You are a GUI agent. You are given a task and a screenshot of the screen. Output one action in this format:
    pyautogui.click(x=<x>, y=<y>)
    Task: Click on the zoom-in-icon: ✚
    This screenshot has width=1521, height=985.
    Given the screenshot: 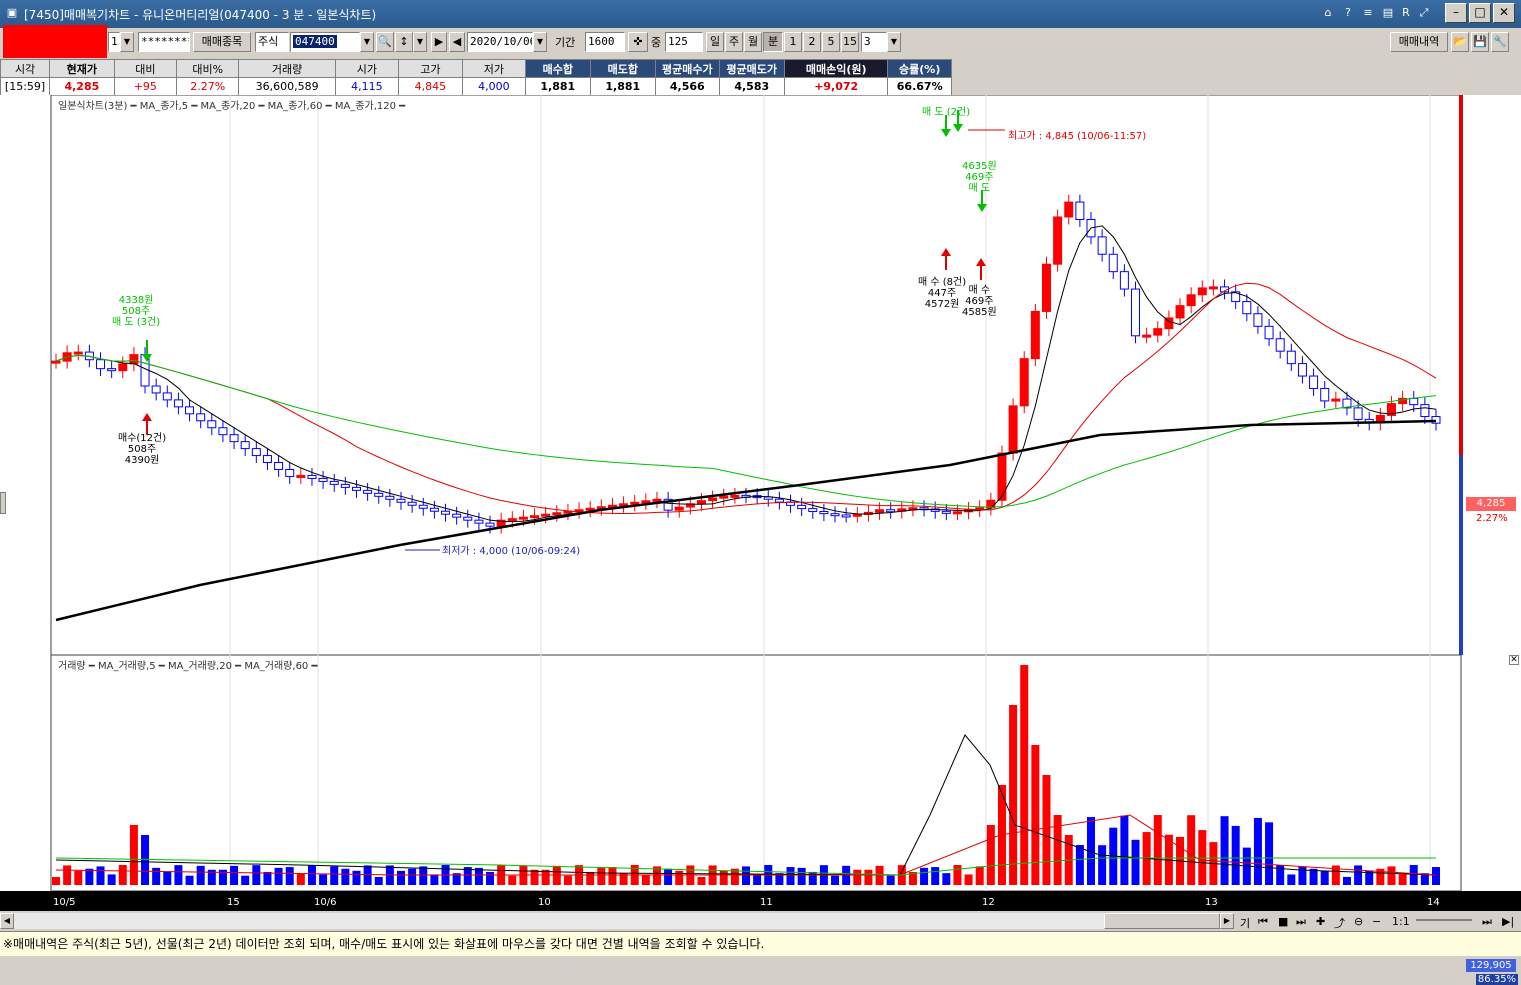 What is the action you would take?
    pyautogui.click(x=1320, y=921)
    